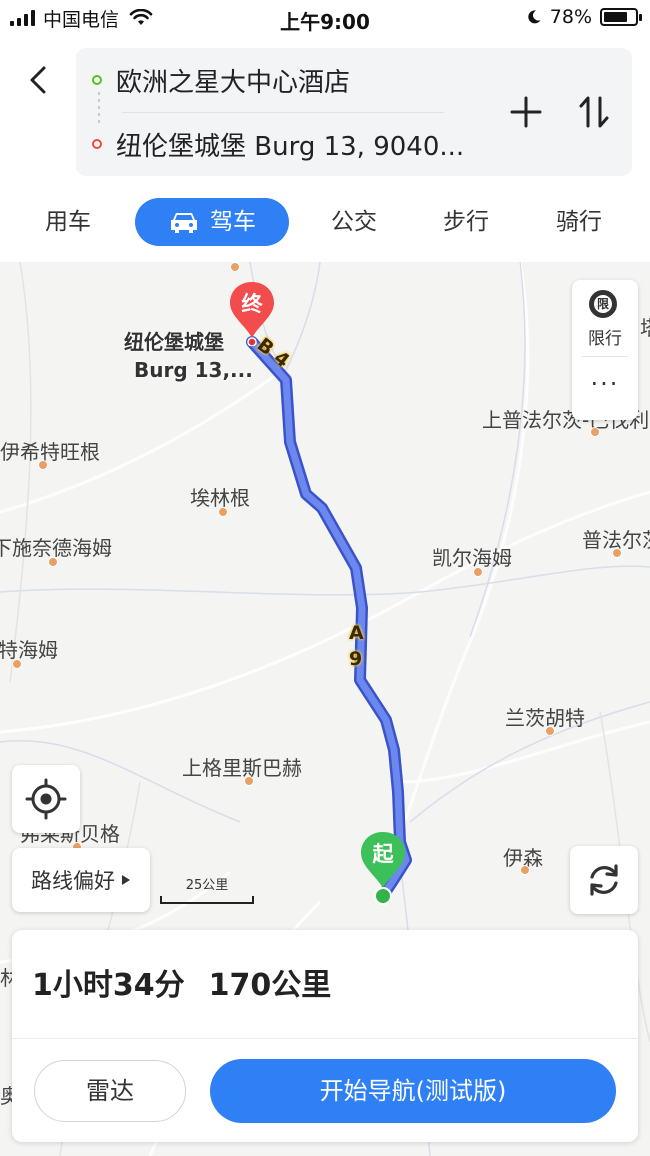 The width and height of the screenshot is (650, 1156). Describe the element at coordinates (594, 112) in the screenshot. I see `swap-icon` at that location.